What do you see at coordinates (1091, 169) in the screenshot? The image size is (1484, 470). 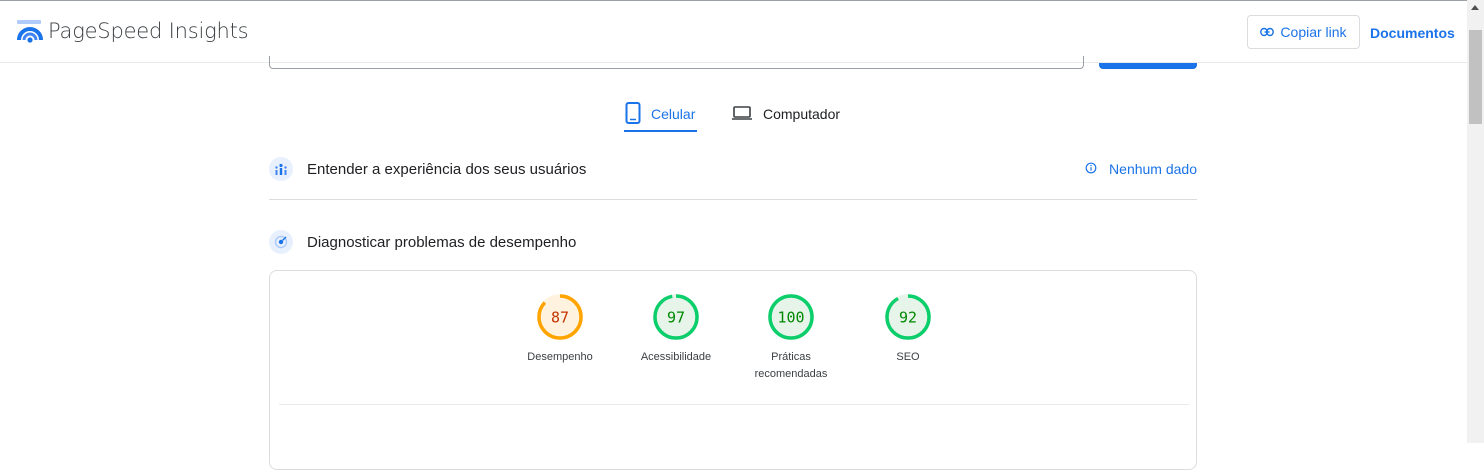 I see `info-icon` at bounding box center [1091, 169].